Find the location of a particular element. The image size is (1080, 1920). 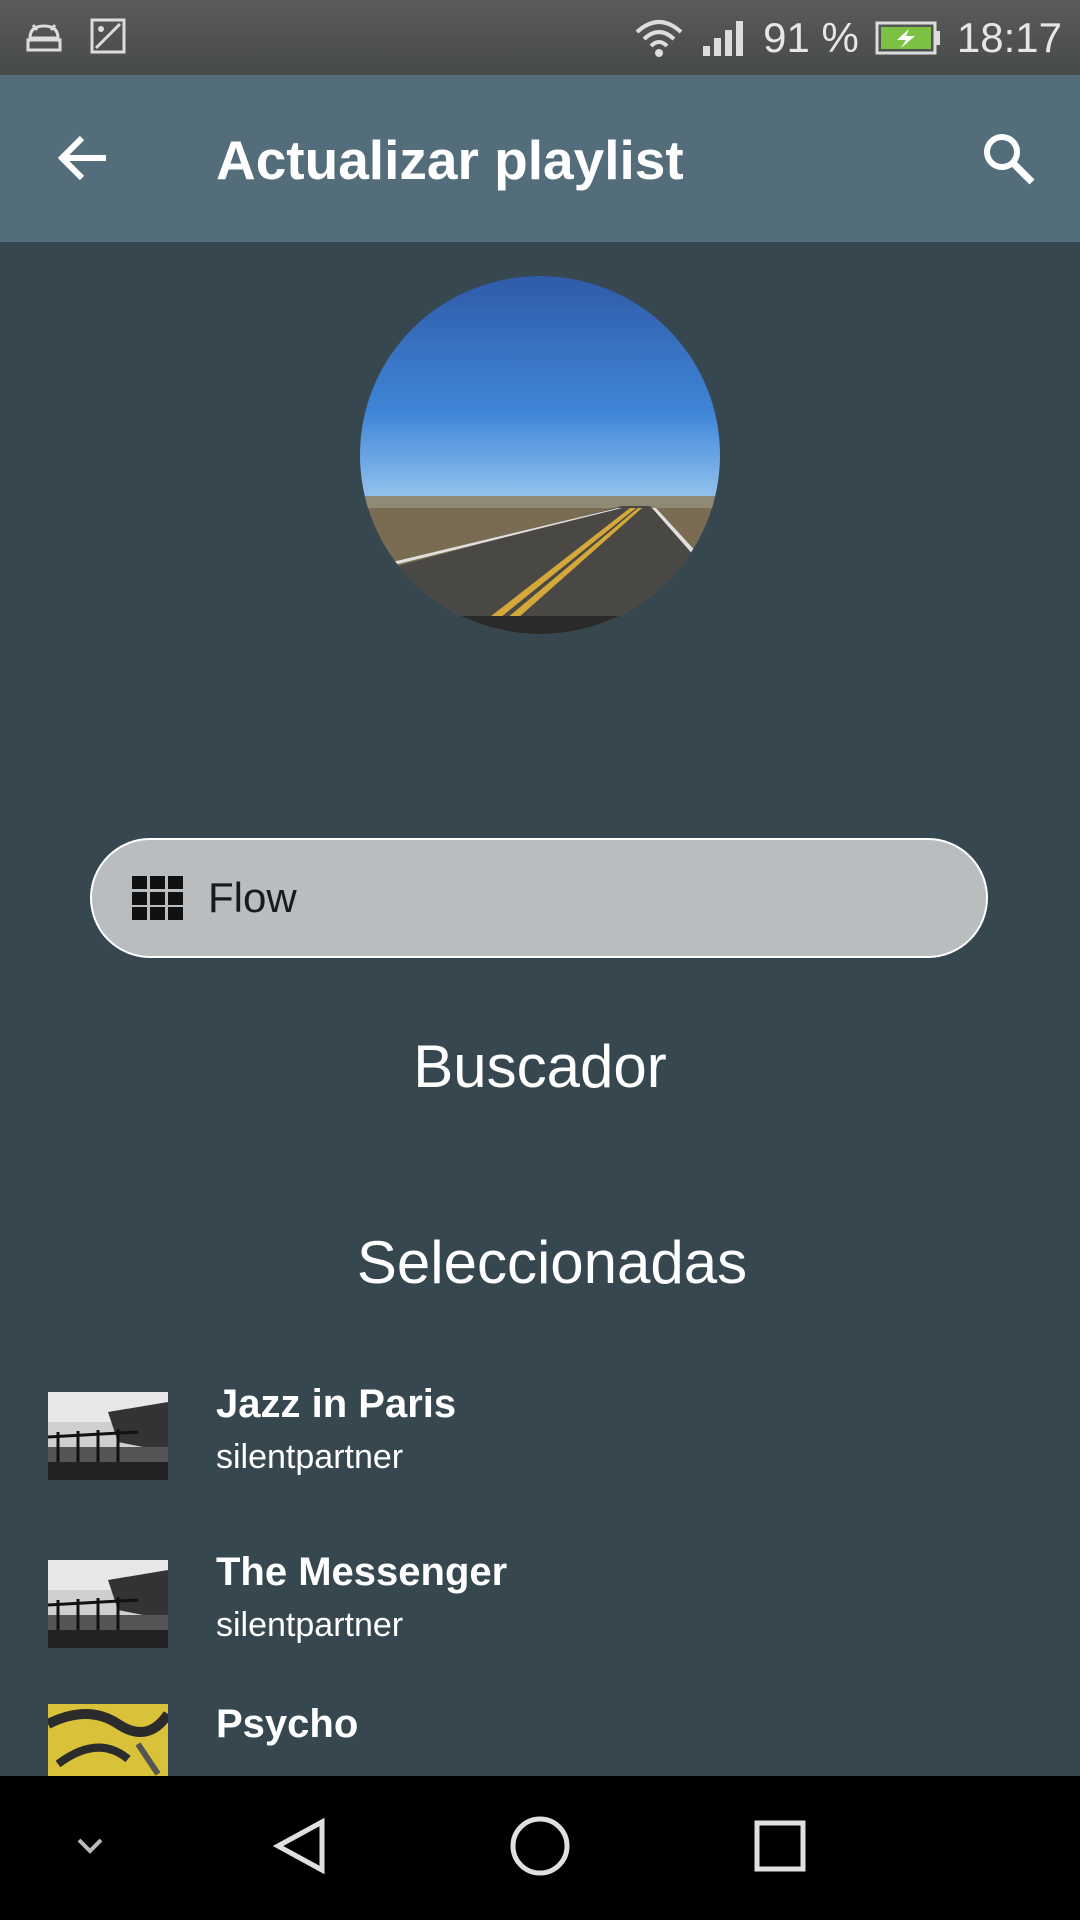

nav-recents-button is located at coordinates (780, 1848).